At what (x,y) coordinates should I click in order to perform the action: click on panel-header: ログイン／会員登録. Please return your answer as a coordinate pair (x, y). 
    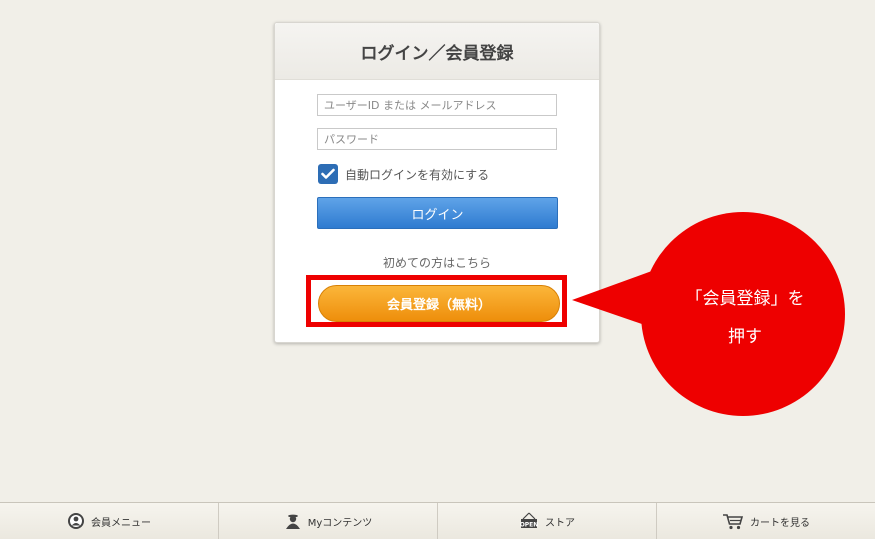
    Looking at the image, I should click on (437, 51).